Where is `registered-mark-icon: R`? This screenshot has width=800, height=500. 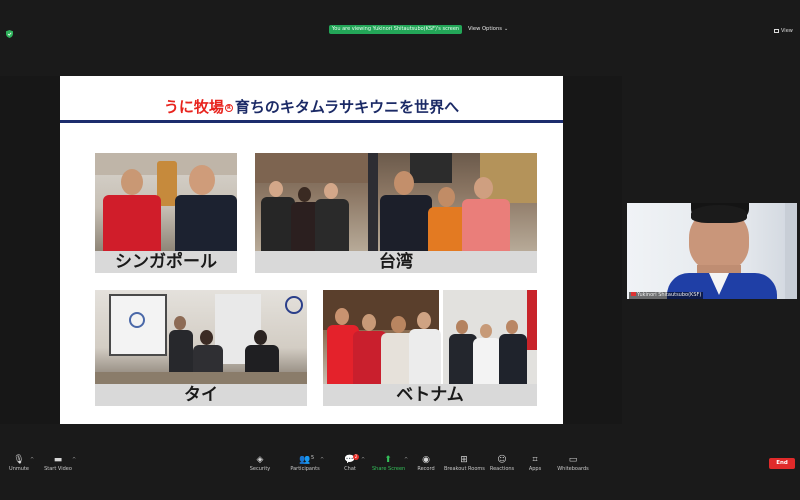 registered-mark-icon: R is located at coordinates (228, 108).